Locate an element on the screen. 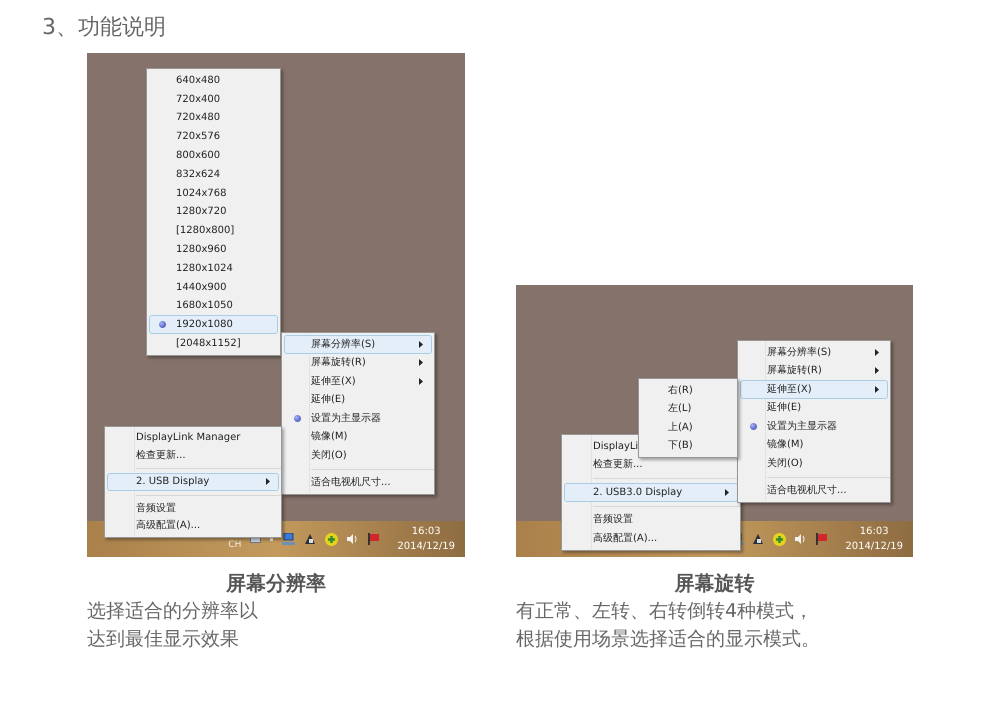 This screenshot has width=990, height=708. menu-item: 1680x1050 is located at coordinates (213, 306).